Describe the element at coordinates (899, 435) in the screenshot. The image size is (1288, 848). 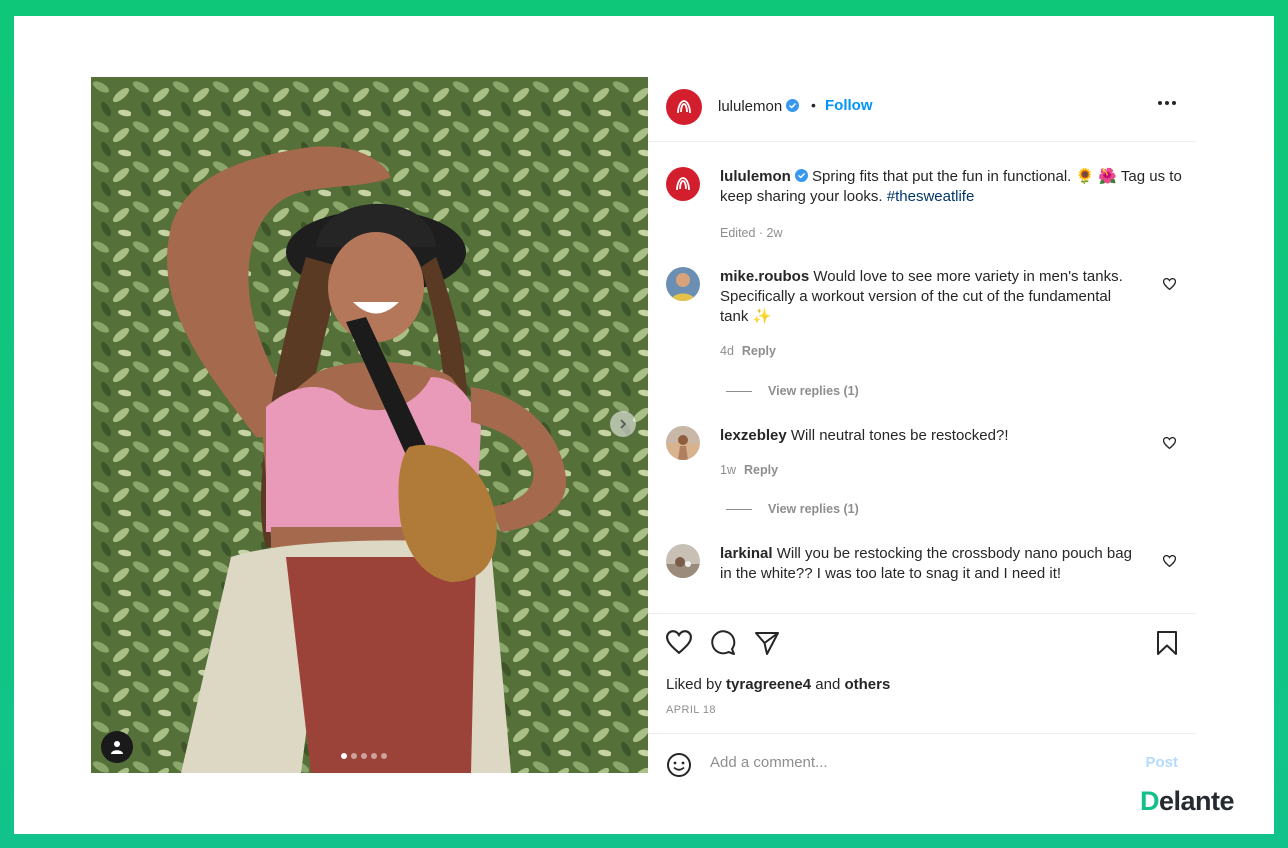
I see `comment-body: Will neutral tones be restocked?!` at that location.